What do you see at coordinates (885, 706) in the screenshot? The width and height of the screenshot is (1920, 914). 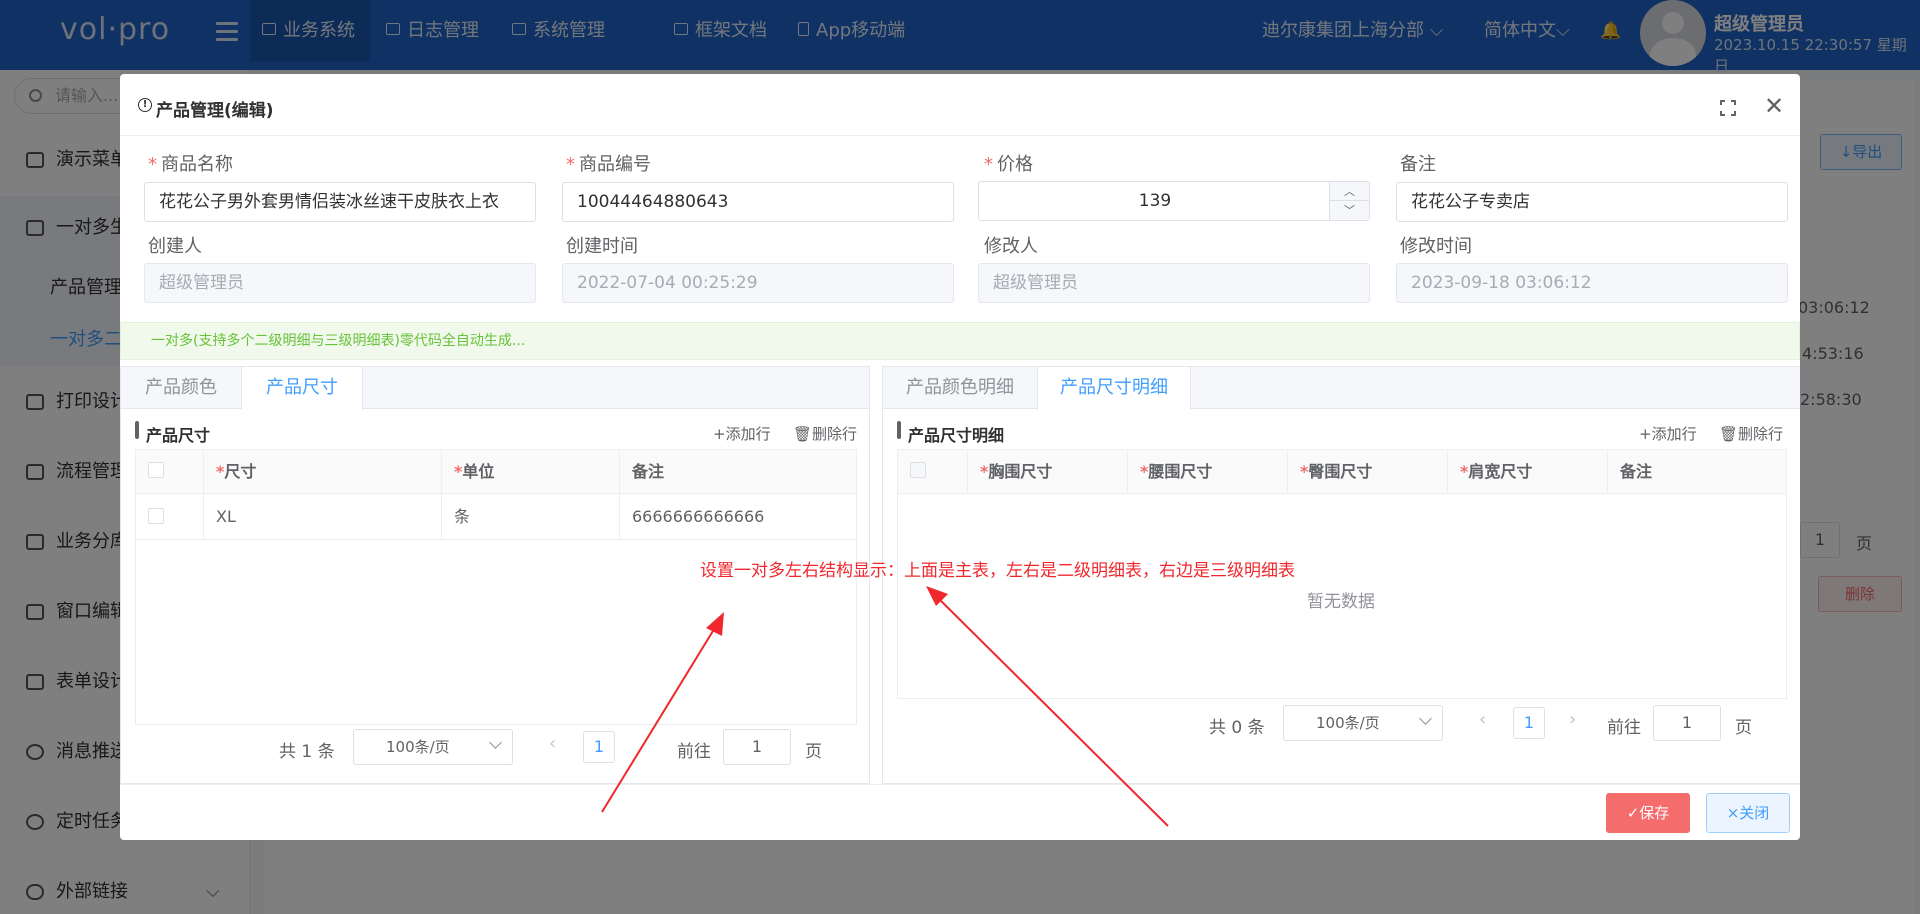 I see `annotation-arrows` at bounding box center [885, 706].